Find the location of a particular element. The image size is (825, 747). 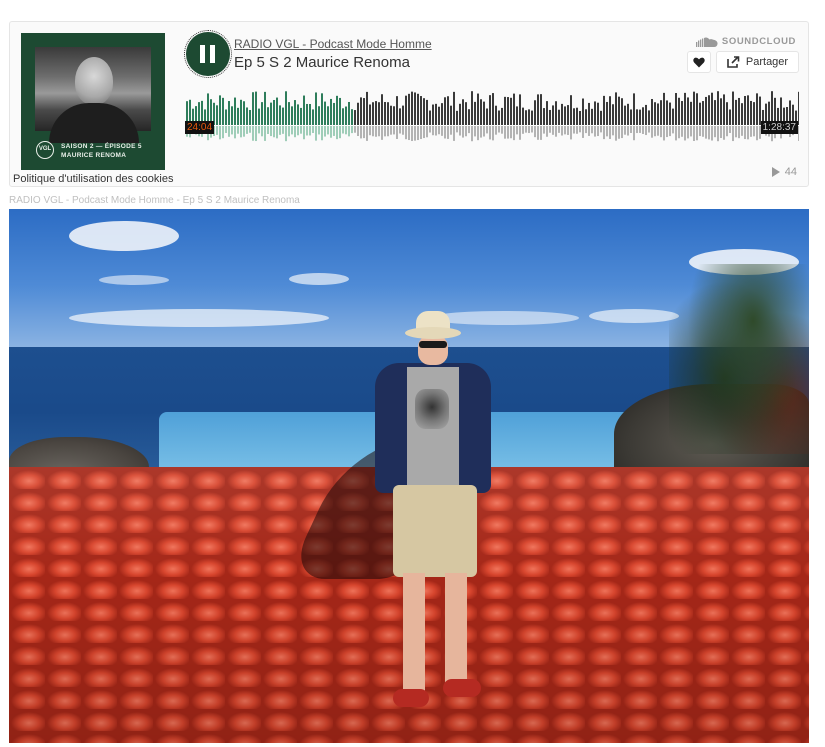

heart-icon is located at coordinates (699, 62).